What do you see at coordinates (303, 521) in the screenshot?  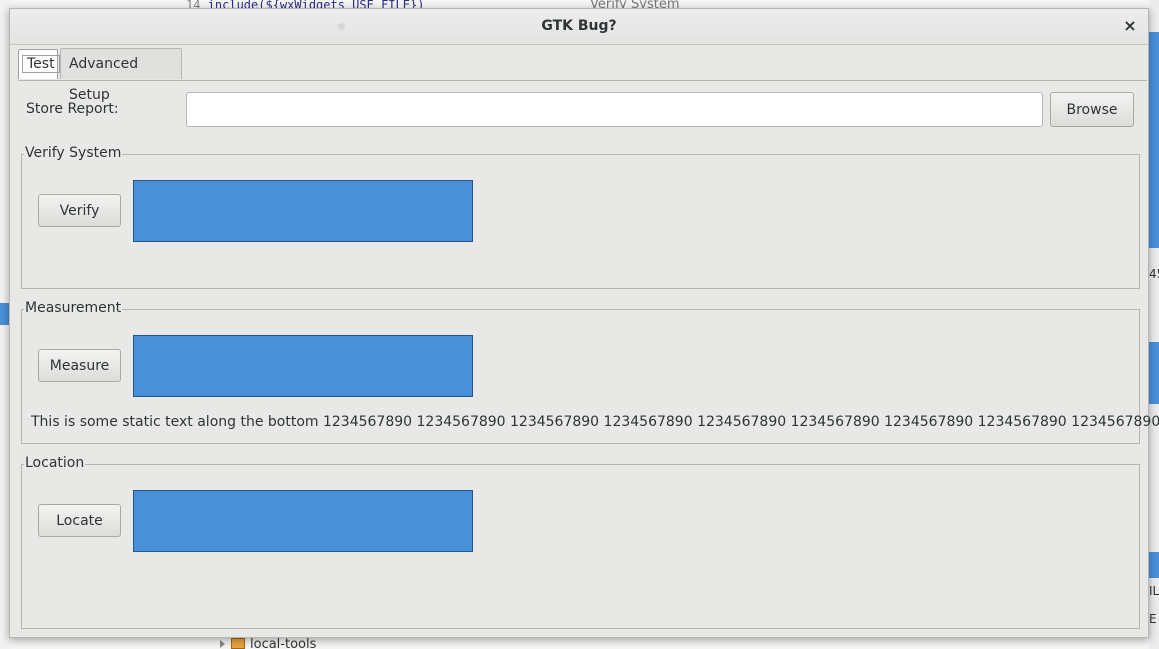 I see `locate-progress-bar` at bounding box center [303, 521].